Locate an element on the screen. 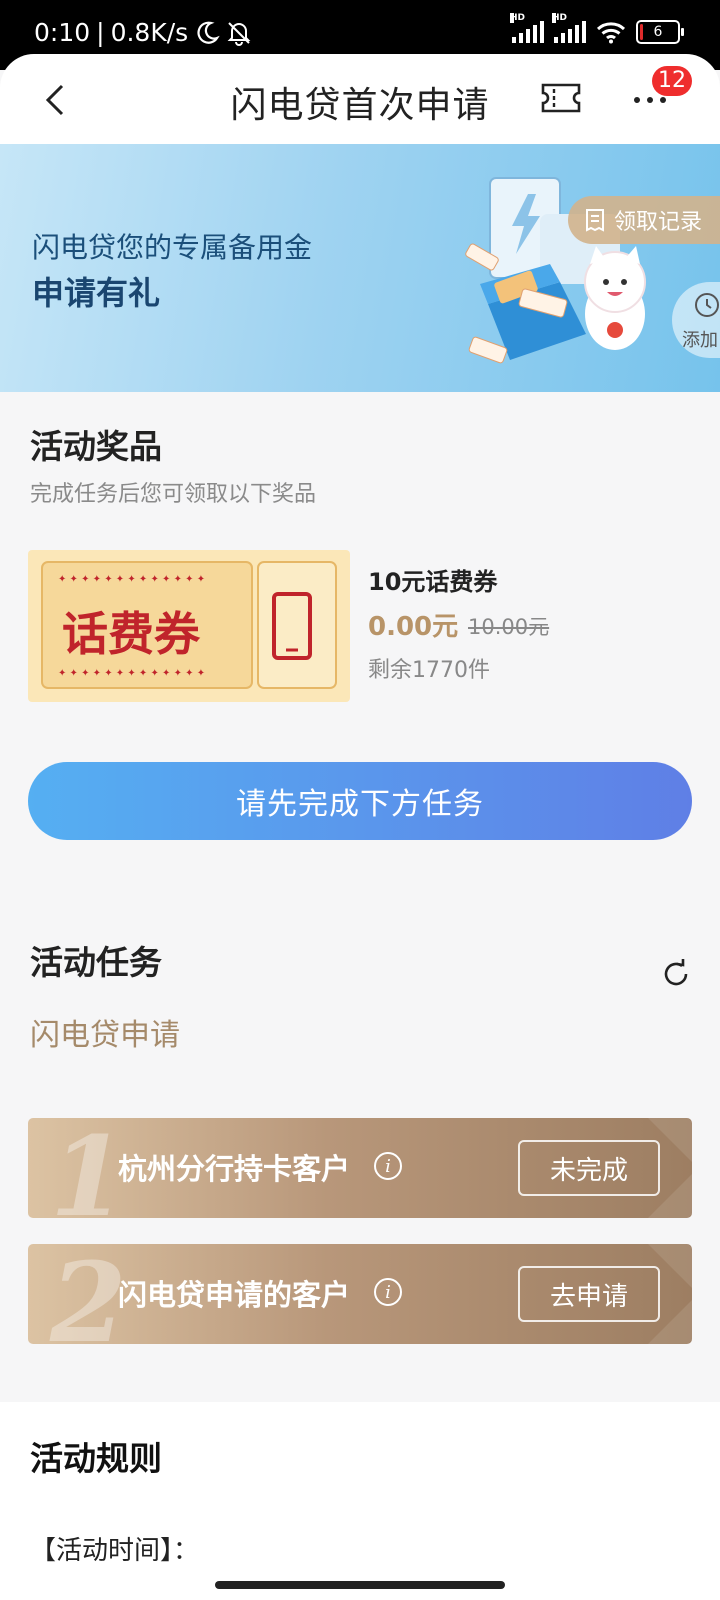 The width and height of the screenshot is (720, 1600). banner-headline: 申请有礼 is located at coordinates (96, 293).